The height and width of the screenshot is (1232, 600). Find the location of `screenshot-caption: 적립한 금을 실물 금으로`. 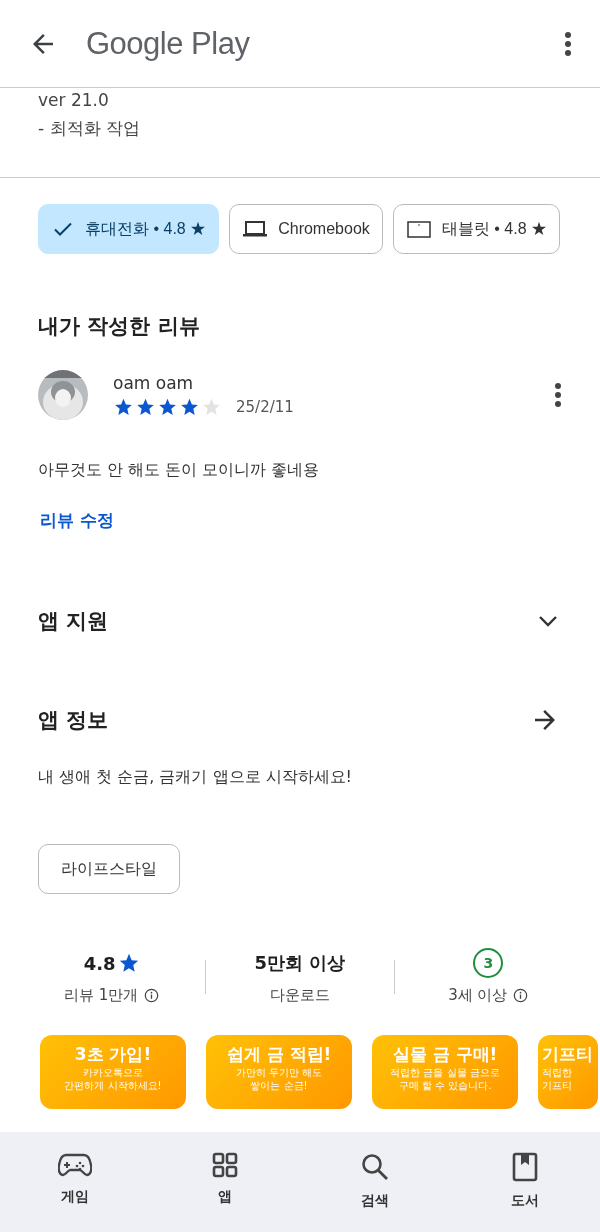

screenshot-caption: 적립한 금을 실물 금으로 is located at coordinates (445, 1072).